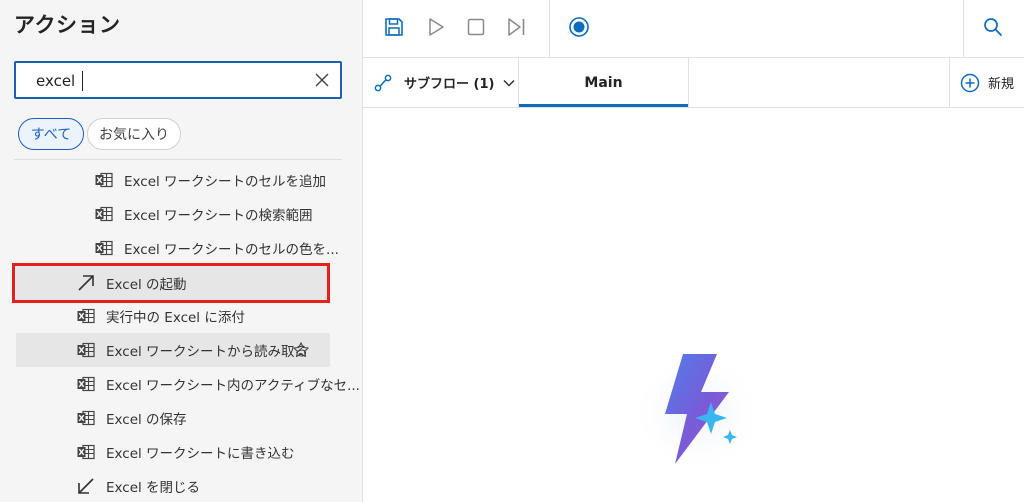  Describe the element at coordinates (82, 81) in the screenshot. I see `text-caret` at that location.